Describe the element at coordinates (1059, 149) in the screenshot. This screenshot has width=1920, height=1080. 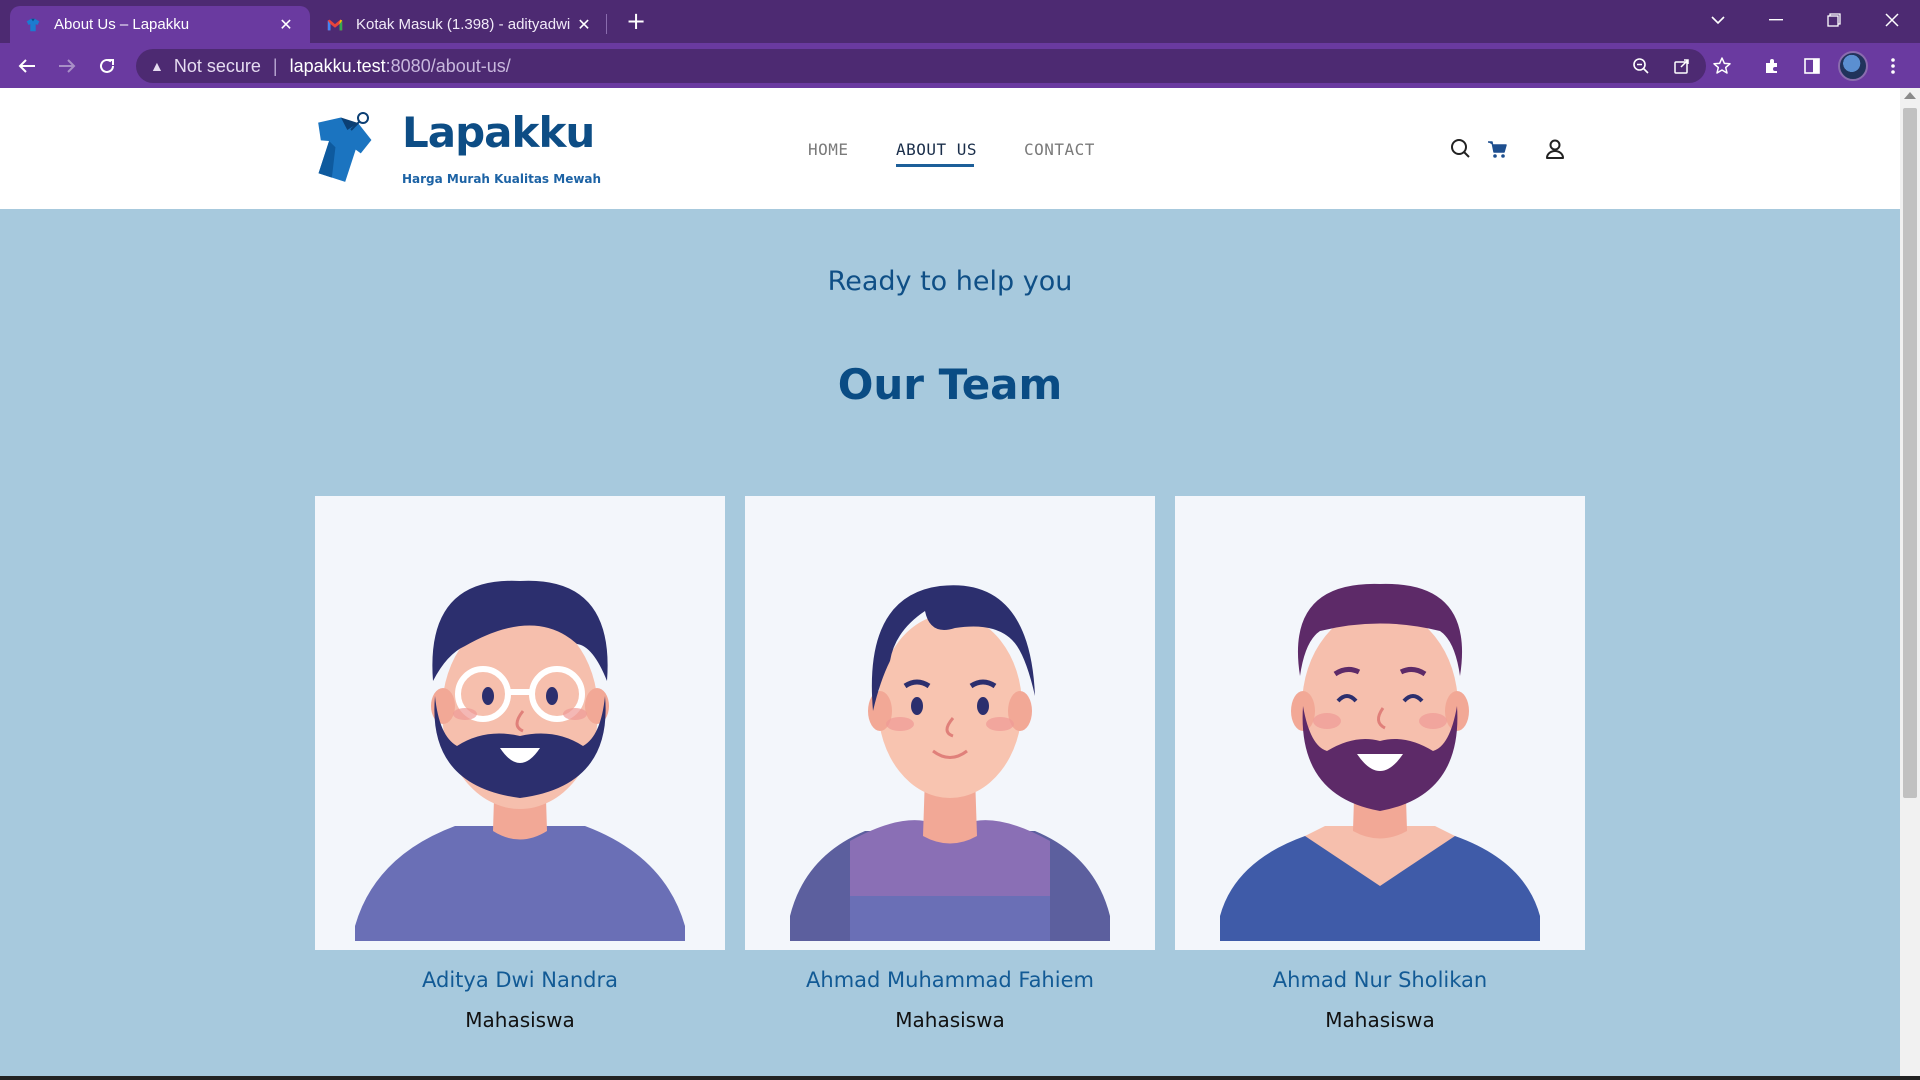
I see `nav-contact: CONTACT` at that location.